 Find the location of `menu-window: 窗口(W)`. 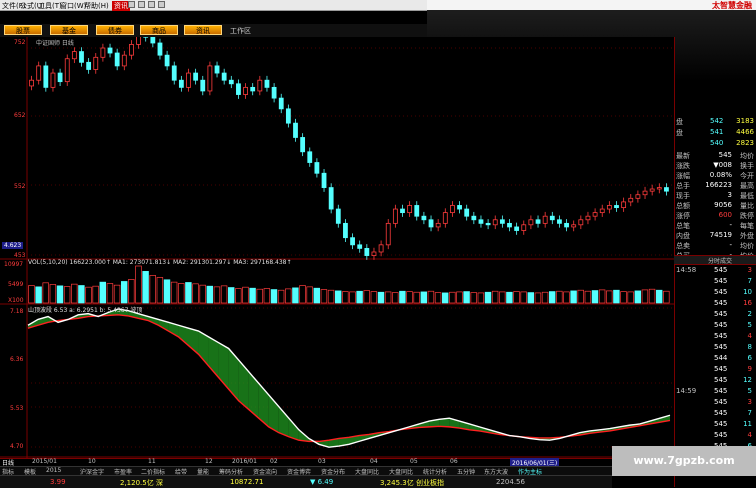

menu-window: 窗口(W) is located at coordinates (73, 6).